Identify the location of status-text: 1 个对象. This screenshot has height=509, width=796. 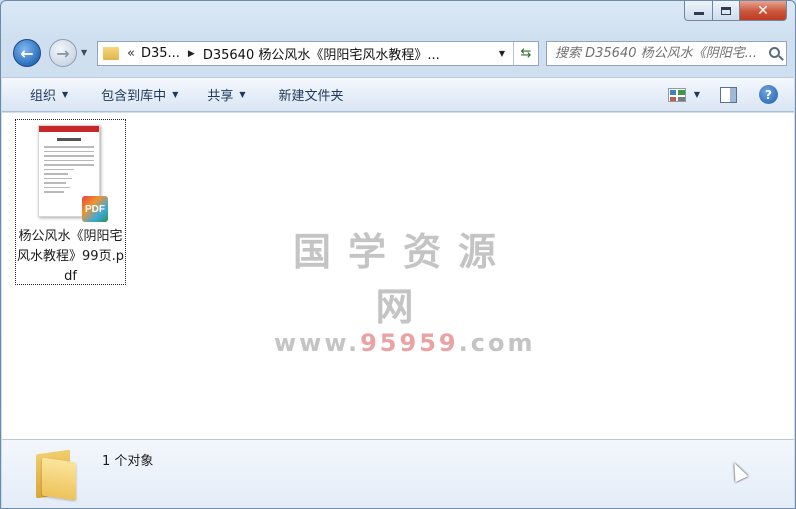
(128, 461).